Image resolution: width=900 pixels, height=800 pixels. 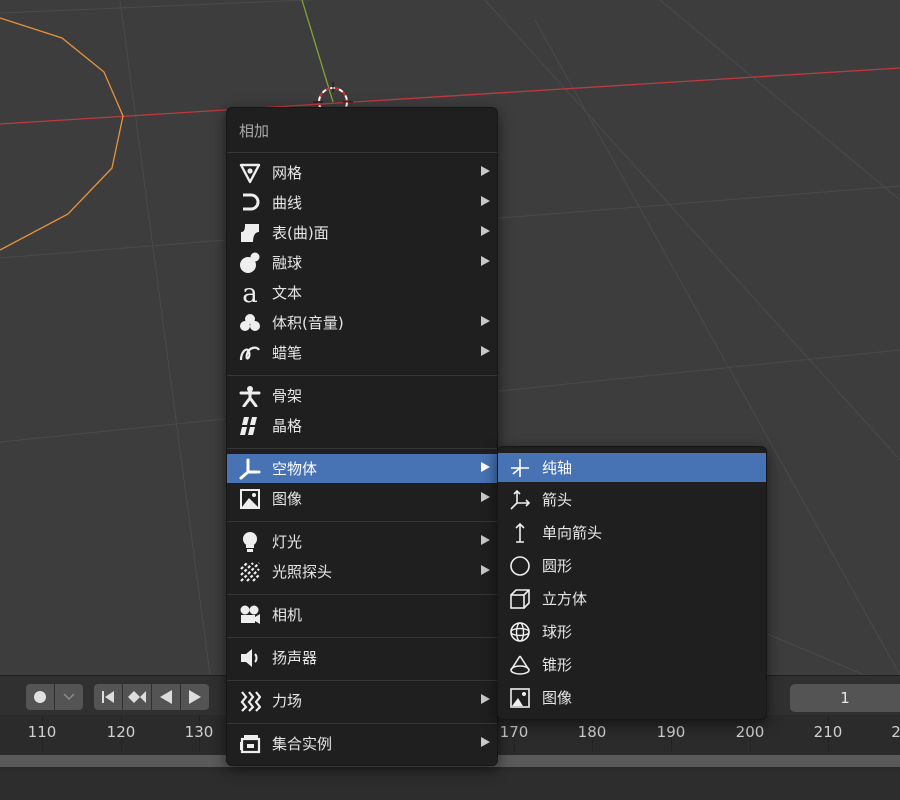 I want to click on empty-icon, so click(x=250, y=469).